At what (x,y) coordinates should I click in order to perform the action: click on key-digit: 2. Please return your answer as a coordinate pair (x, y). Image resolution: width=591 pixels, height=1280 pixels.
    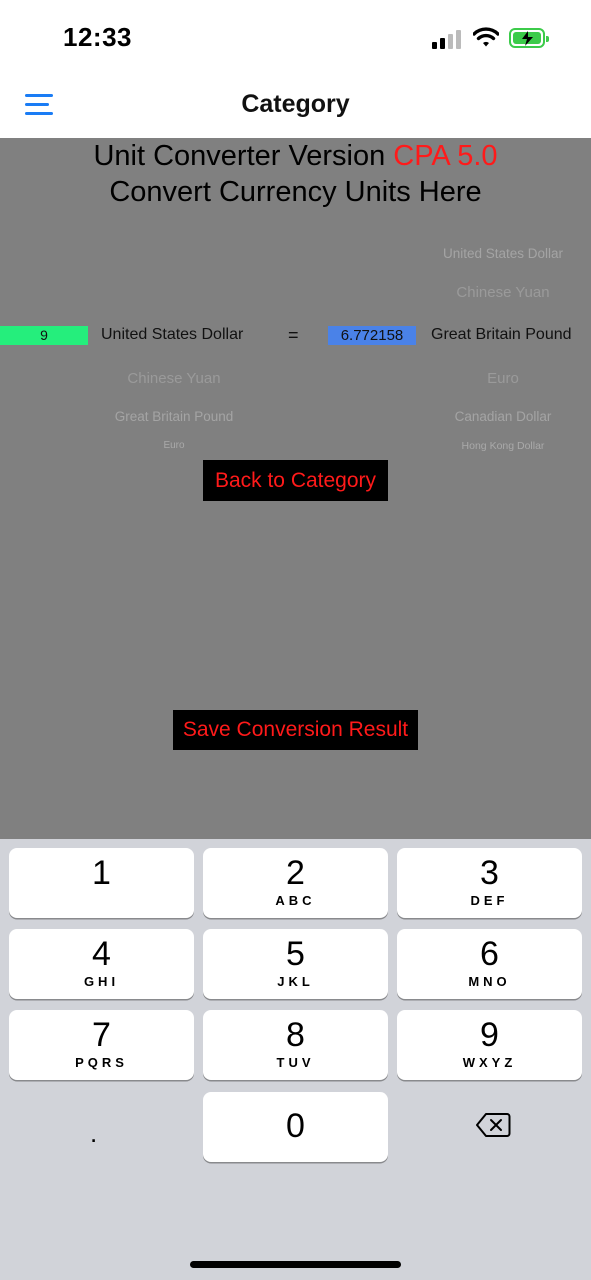
    Looking at the image, I should click on (295, 873).